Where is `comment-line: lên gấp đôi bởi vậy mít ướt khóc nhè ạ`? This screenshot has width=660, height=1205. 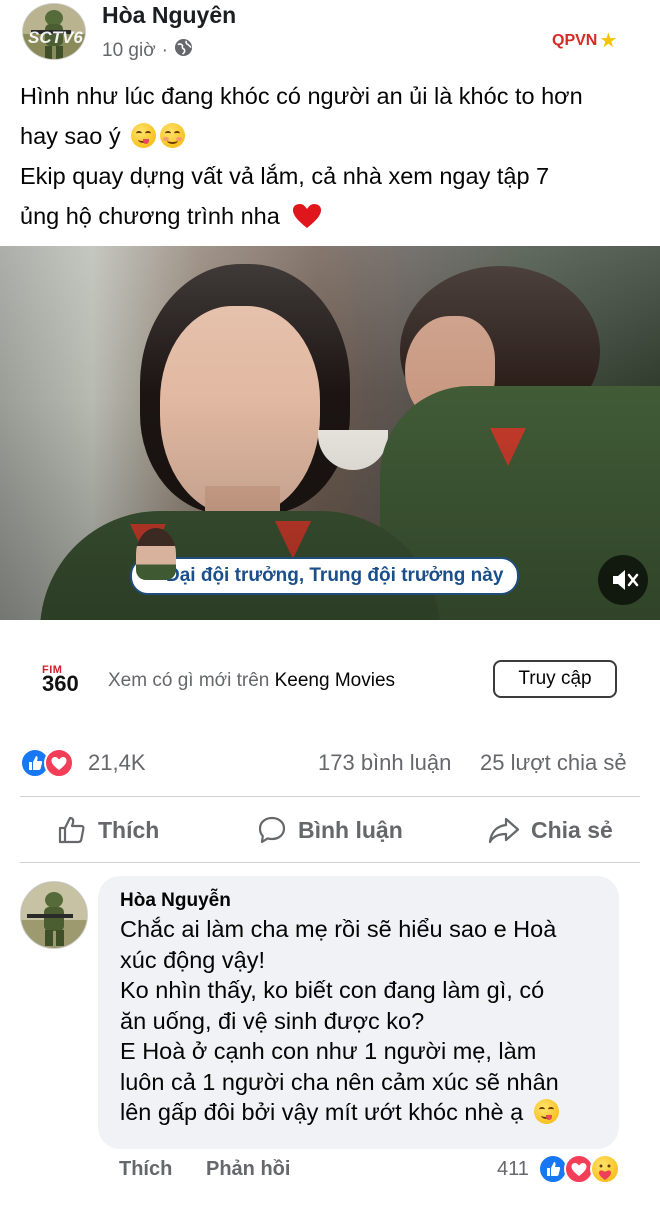 comment-line: lên gấp đôi bởi vậy mít ướt khóc nhè ạ is located at coordinates (322, 1112).